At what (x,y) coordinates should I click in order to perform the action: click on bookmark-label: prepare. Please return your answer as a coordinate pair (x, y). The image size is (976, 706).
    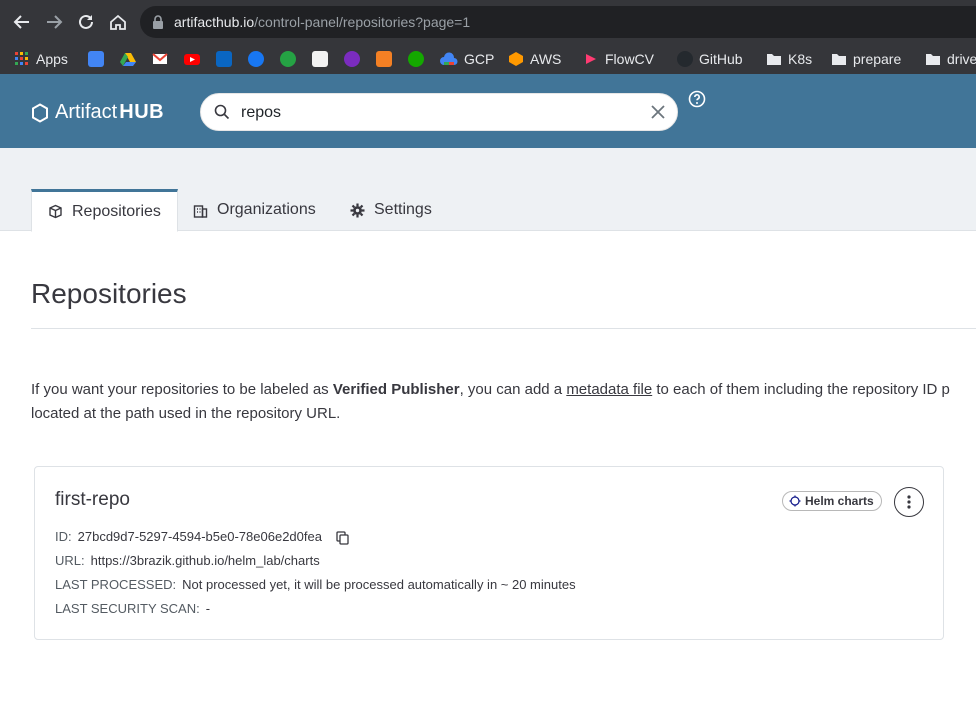
    Looking at the image, I should click on (877, 59).